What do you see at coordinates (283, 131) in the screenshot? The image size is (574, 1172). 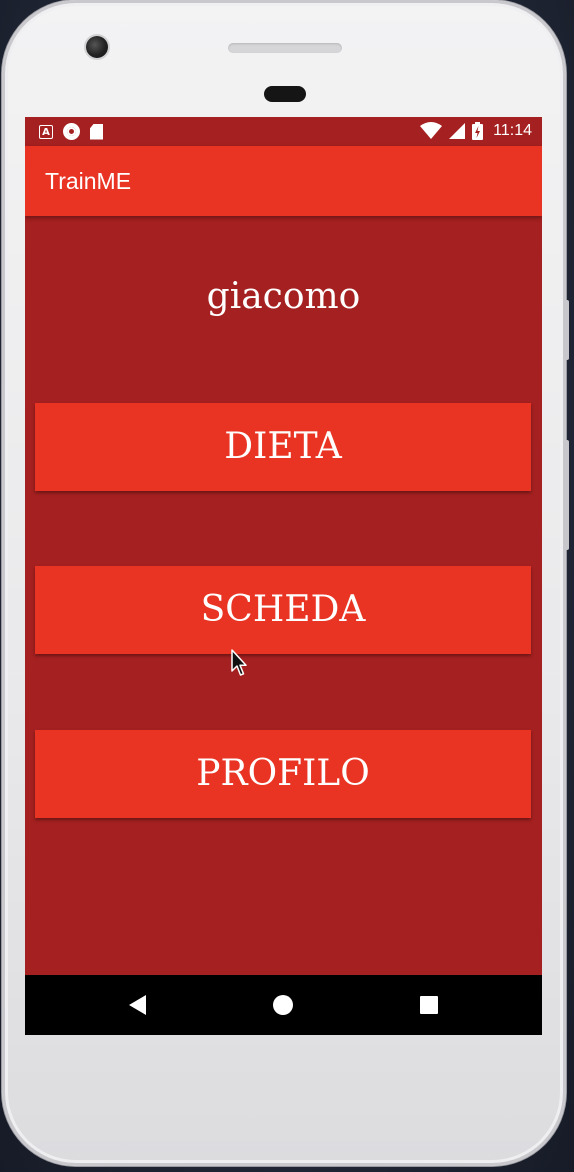 I see `status-bar: A 11:14` at bounding box center [283, 131].